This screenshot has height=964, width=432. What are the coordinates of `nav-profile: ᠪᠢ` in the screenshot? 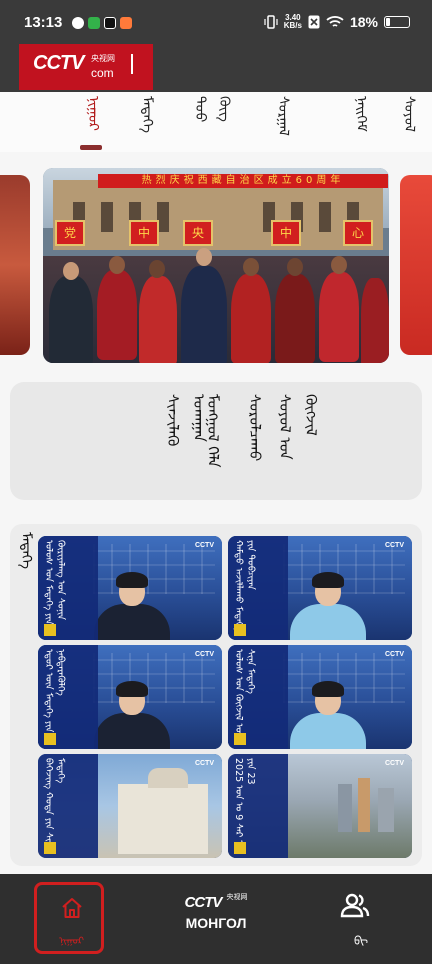 It's located at (360, 920).